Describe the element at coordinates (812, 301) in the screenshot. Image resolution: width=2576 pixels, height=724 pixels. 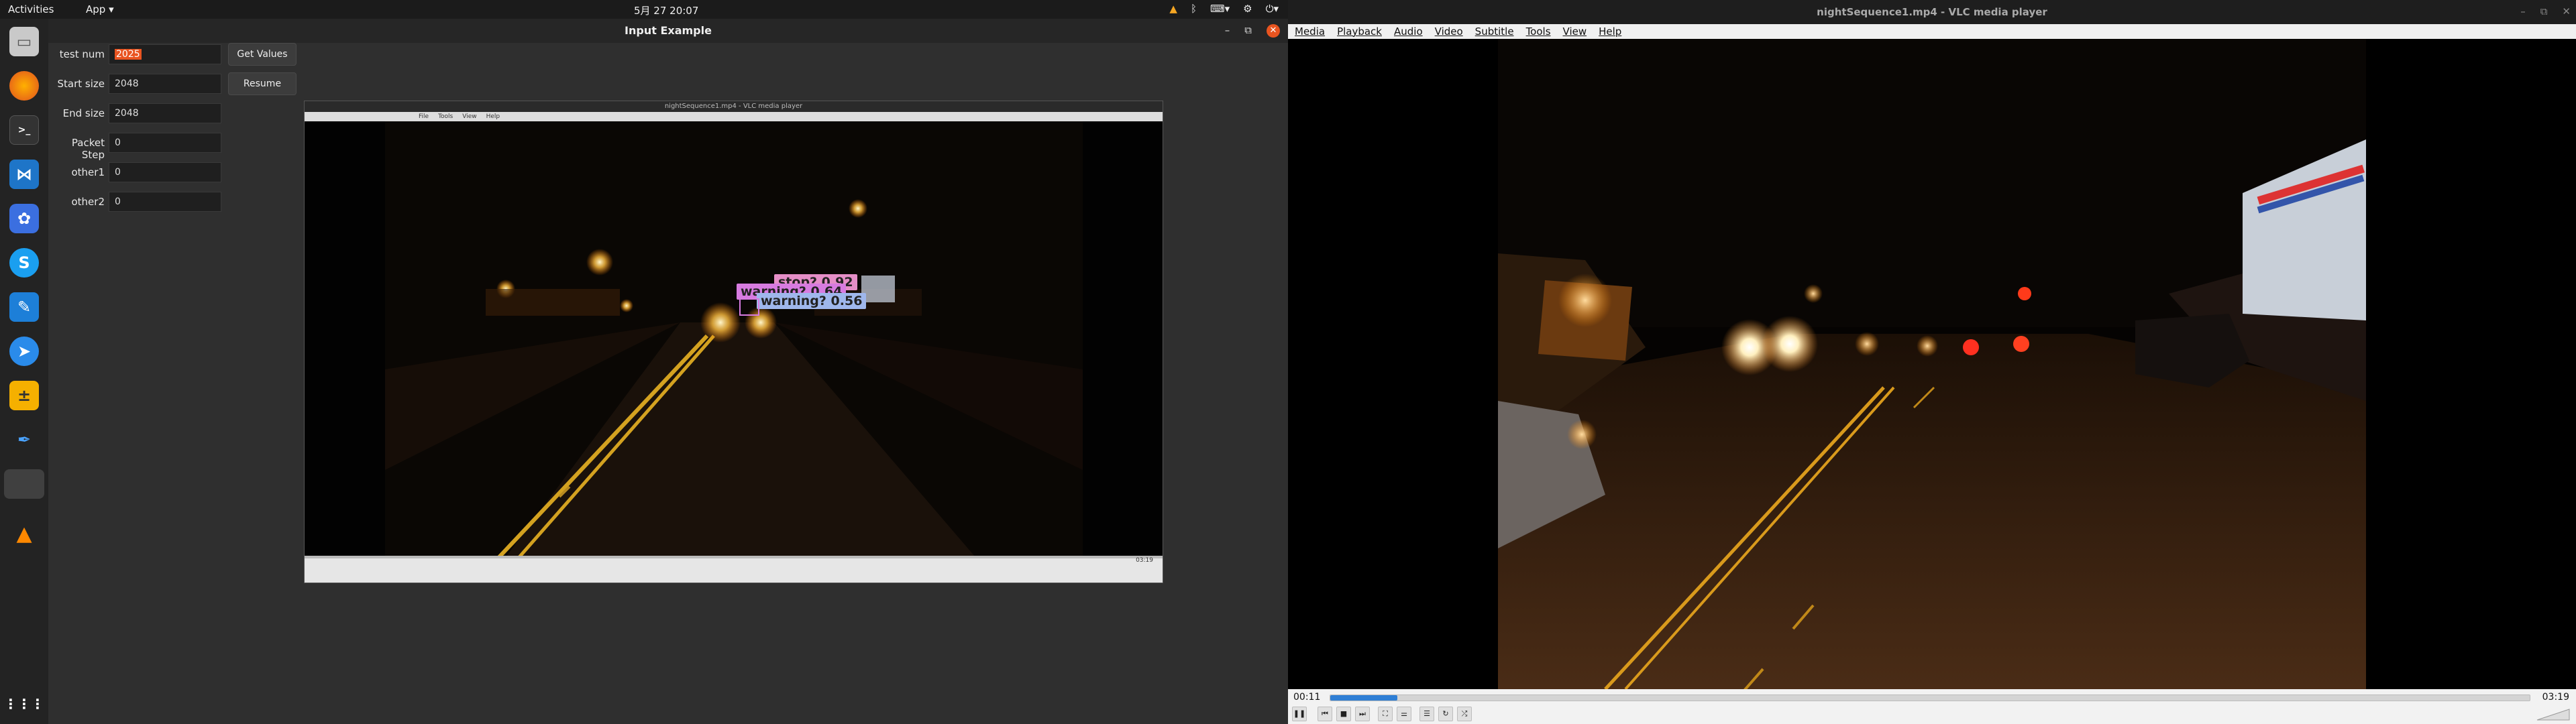
I see `detection-label-warning: warning? 0.56` at that location.